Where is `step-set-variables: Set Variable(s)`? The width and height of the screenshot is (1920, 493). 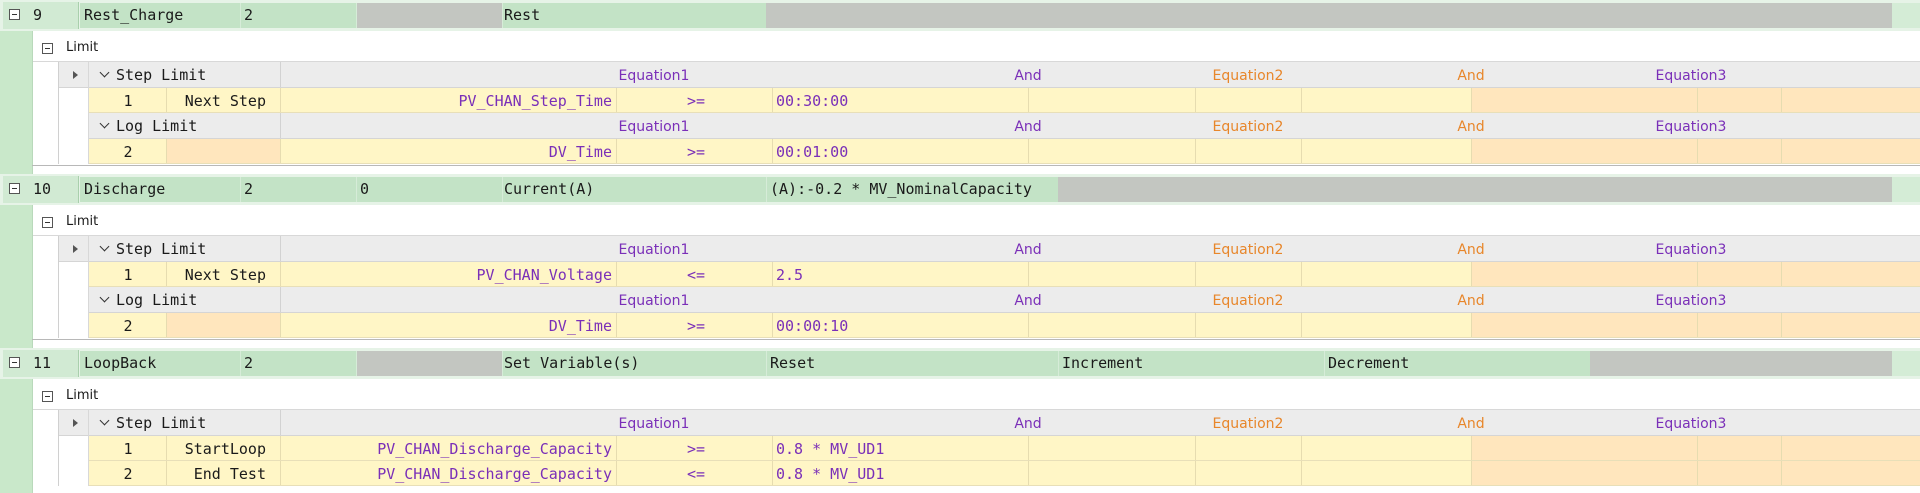 step-set-variables: Set Variable(s) is located at coordinates (572, 363).